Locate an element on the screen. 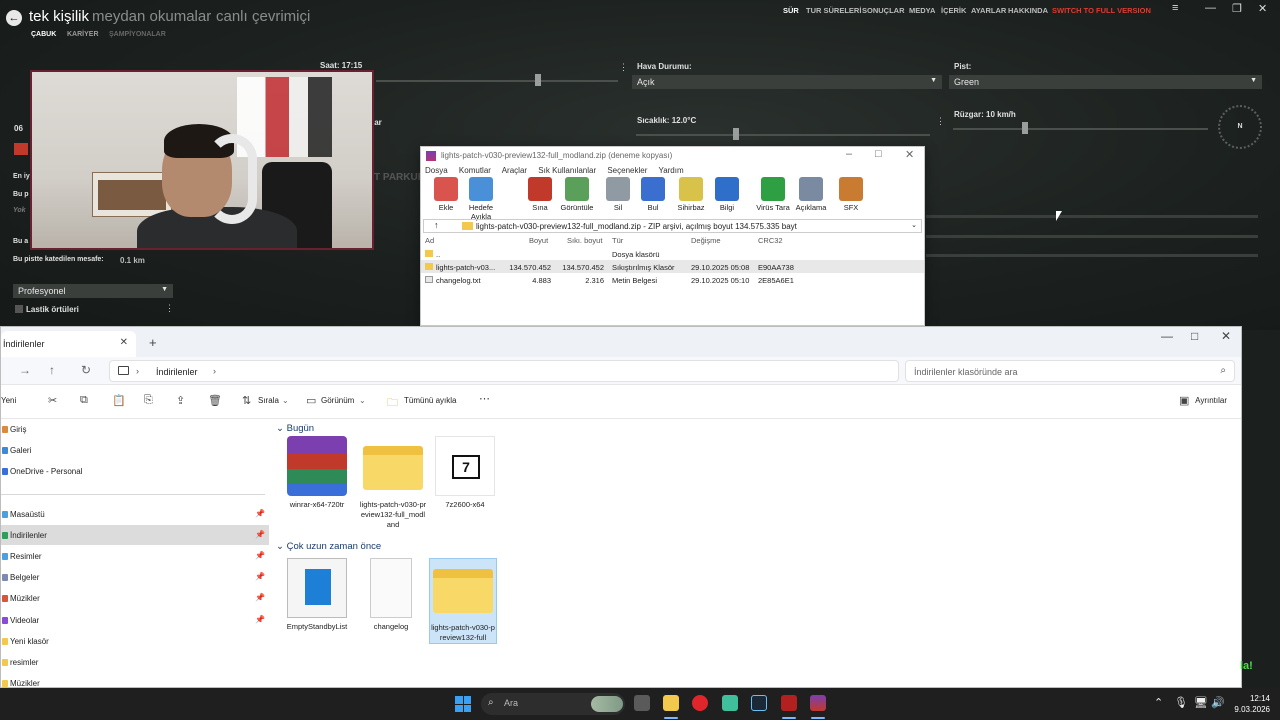 Image resolution: width=1280 pixels, height=720 pixels. mode-tab-online: çevrimiçi is located at coordinates (281, 16).